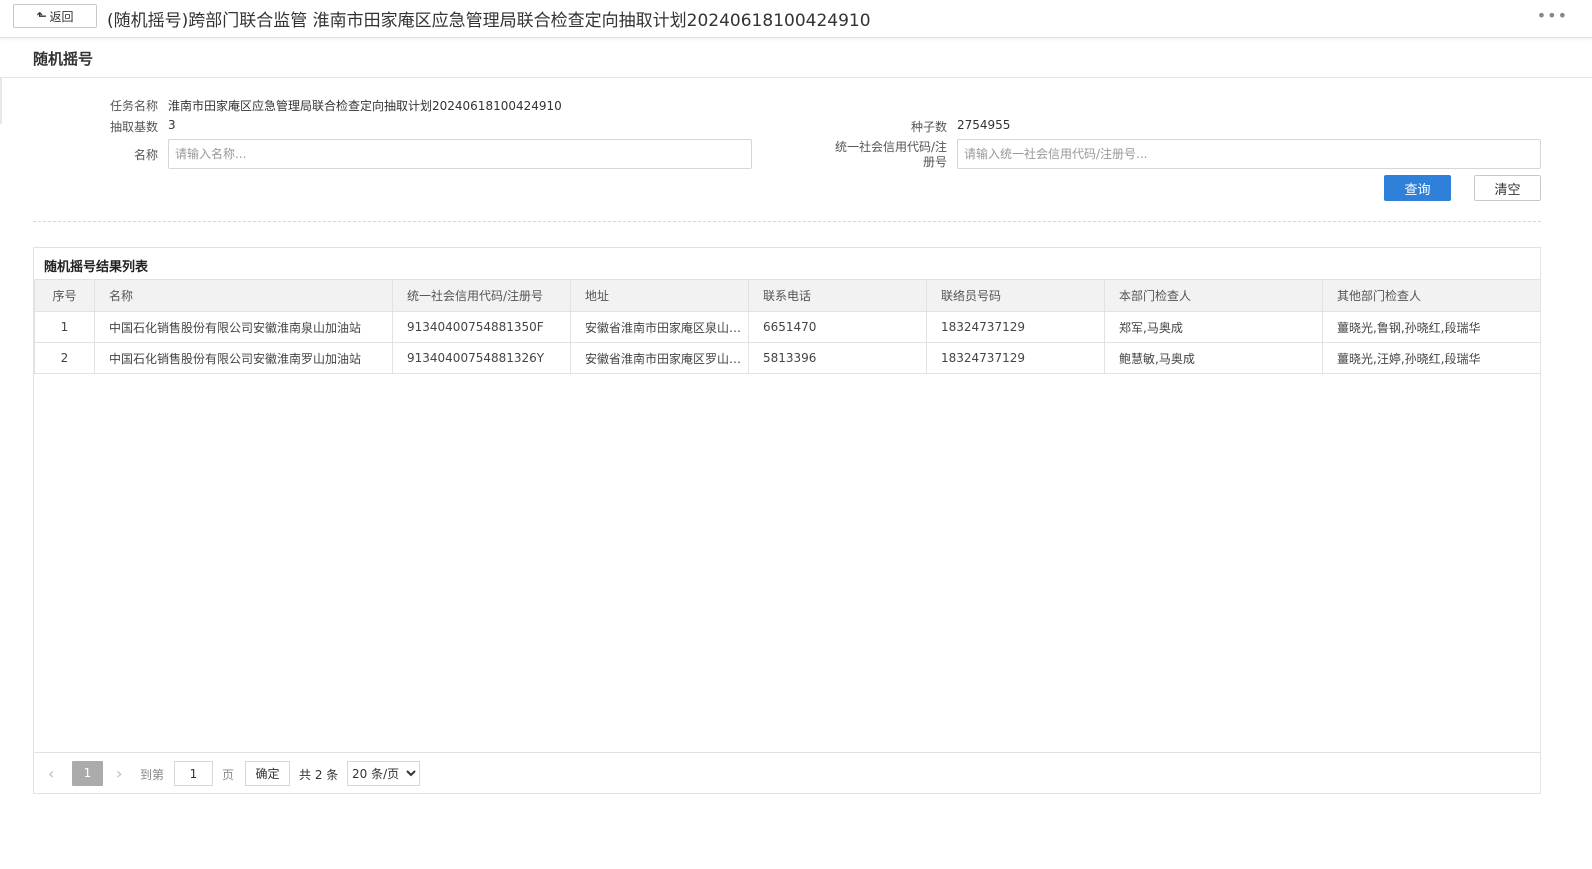 This screenshot has height=869, width=1592. Describe the element at coordinates (928, 127) in the screenshot. I see `seed-label: 种子数` at that location.